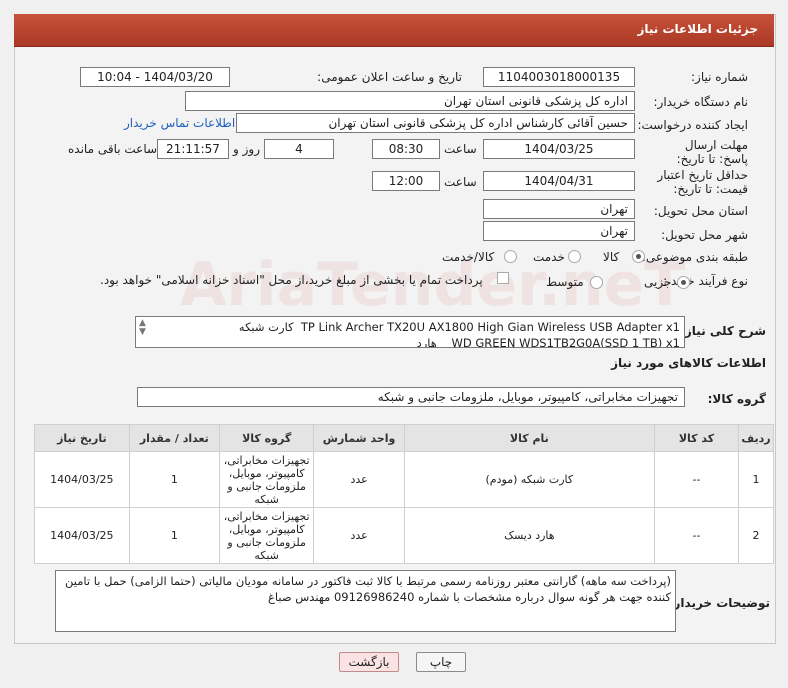 This screenshot has width=788, height=688. Describe the element at coordinates (410, 101) in the screenshot. I see `buyer-org-field: اداره کل پزشکی قانونی استان تهران` at that location.